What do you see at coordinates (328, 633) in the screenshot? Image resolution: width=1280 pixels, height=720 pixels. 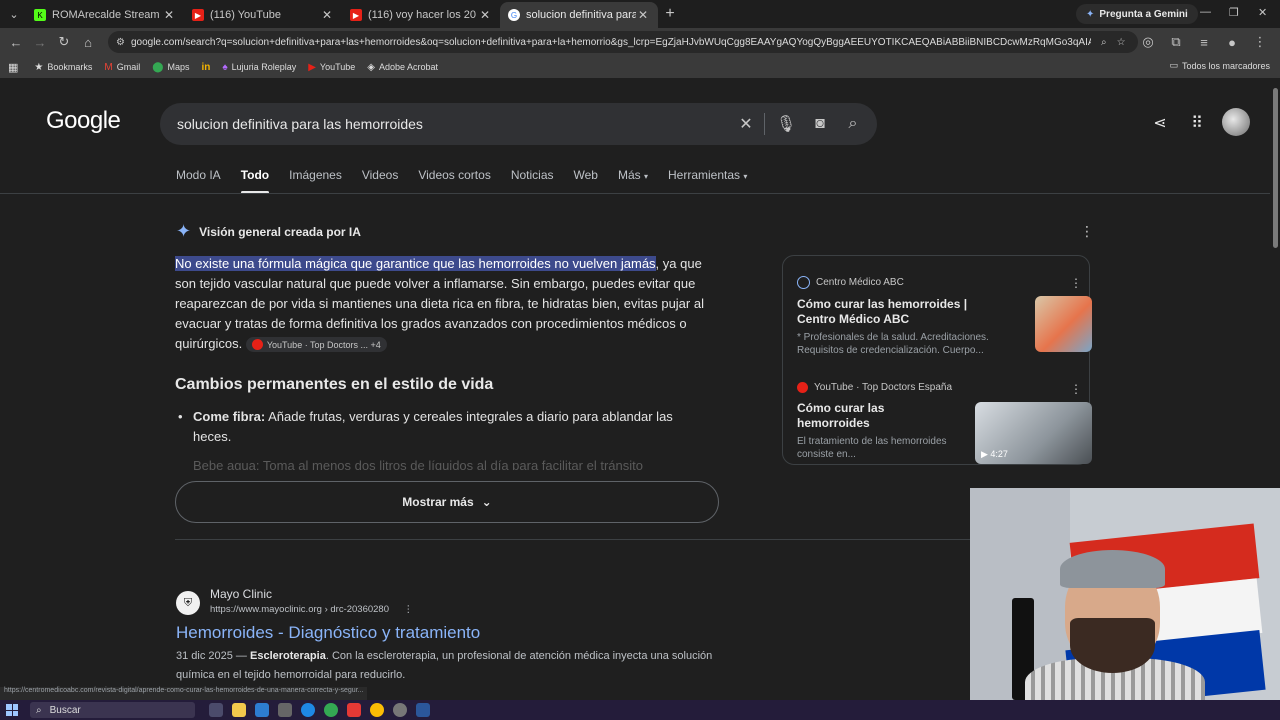 I see `result-title-link: Hemorroides - Diagnóstico y tratamiento` at bounding box center [328, 633].